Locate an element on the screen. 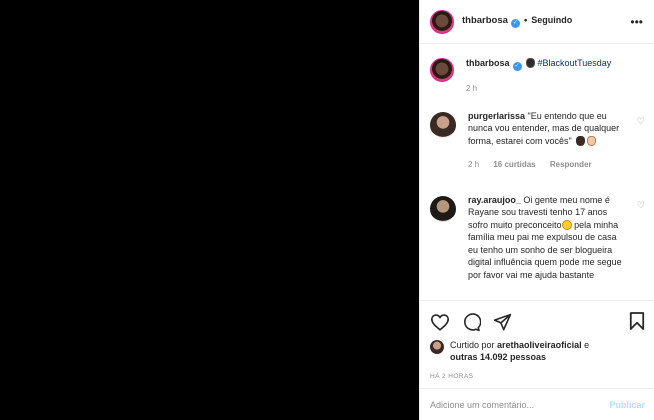 This screenshot has width=654, height=420. author-username: thbarbosa is located at coordinates (485, 20).